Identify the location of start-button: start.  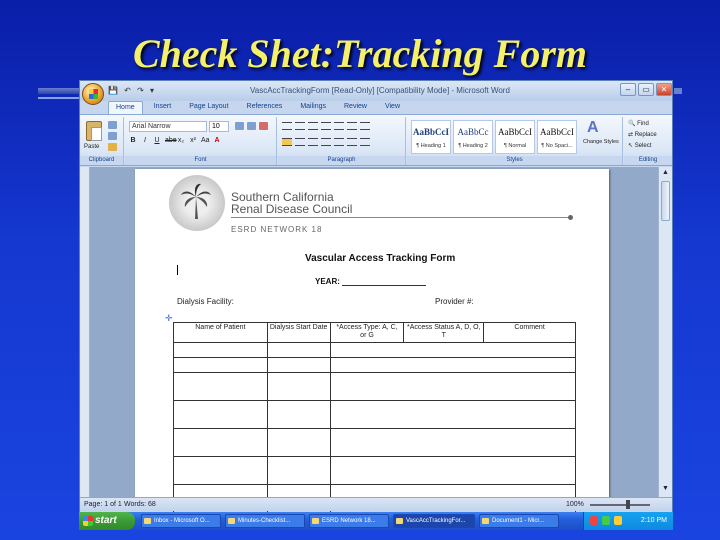
(107, 521).